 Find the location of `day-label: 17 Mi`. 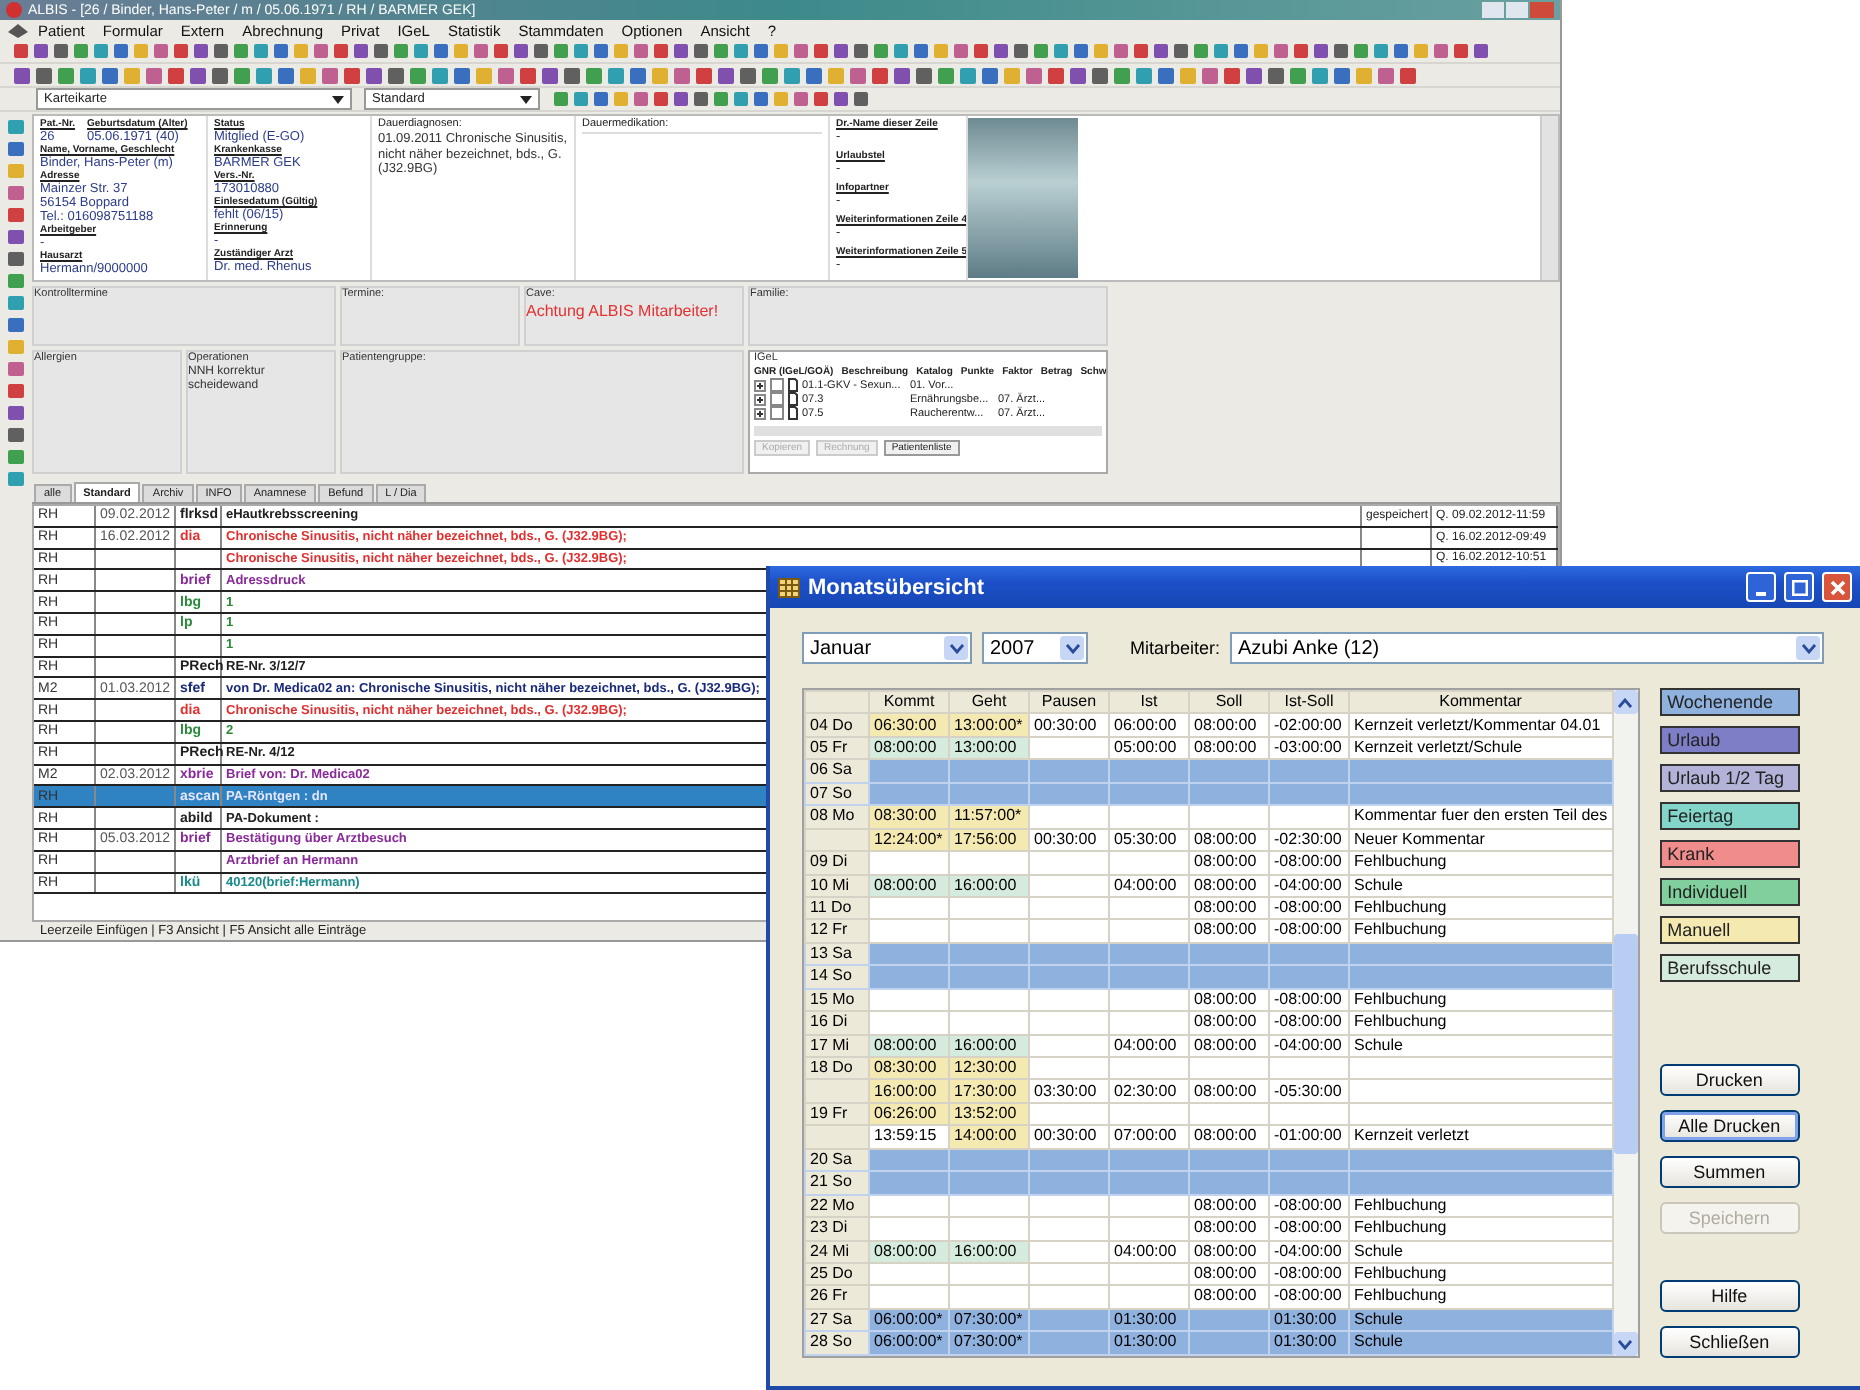

day-label: 17 Mi is located at coordinates (837, 1045).